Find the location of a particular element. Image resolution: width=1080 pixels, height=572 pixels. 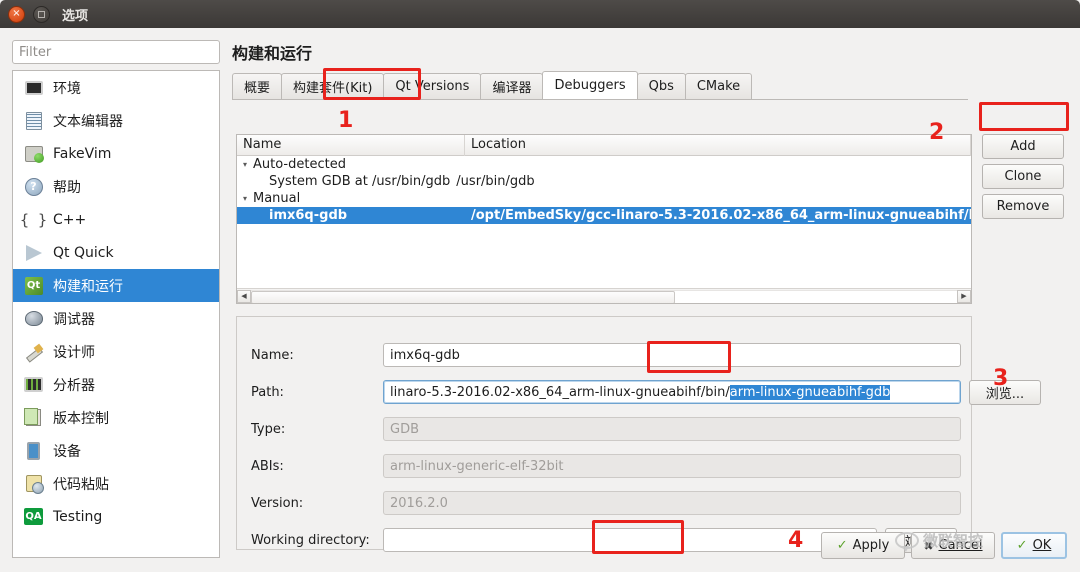

sidebar-item-label: 分析器 is located at coordinates (74, 385).